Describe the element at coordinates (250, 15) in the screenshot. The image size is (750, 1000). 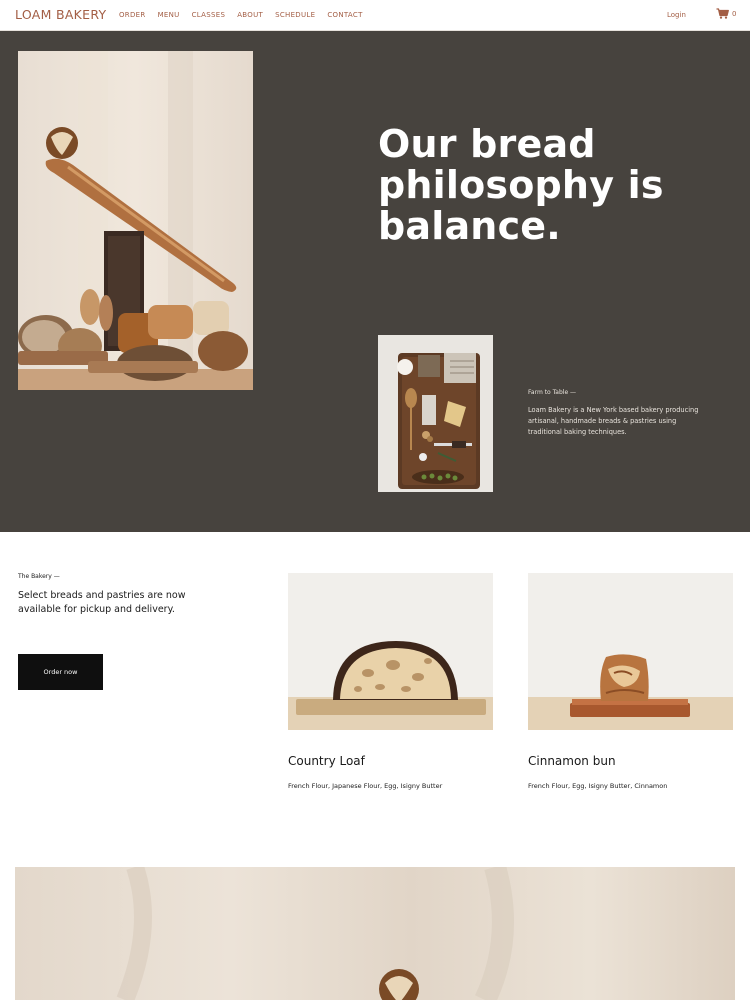
I see `nav-about: ABOUT` at that location.